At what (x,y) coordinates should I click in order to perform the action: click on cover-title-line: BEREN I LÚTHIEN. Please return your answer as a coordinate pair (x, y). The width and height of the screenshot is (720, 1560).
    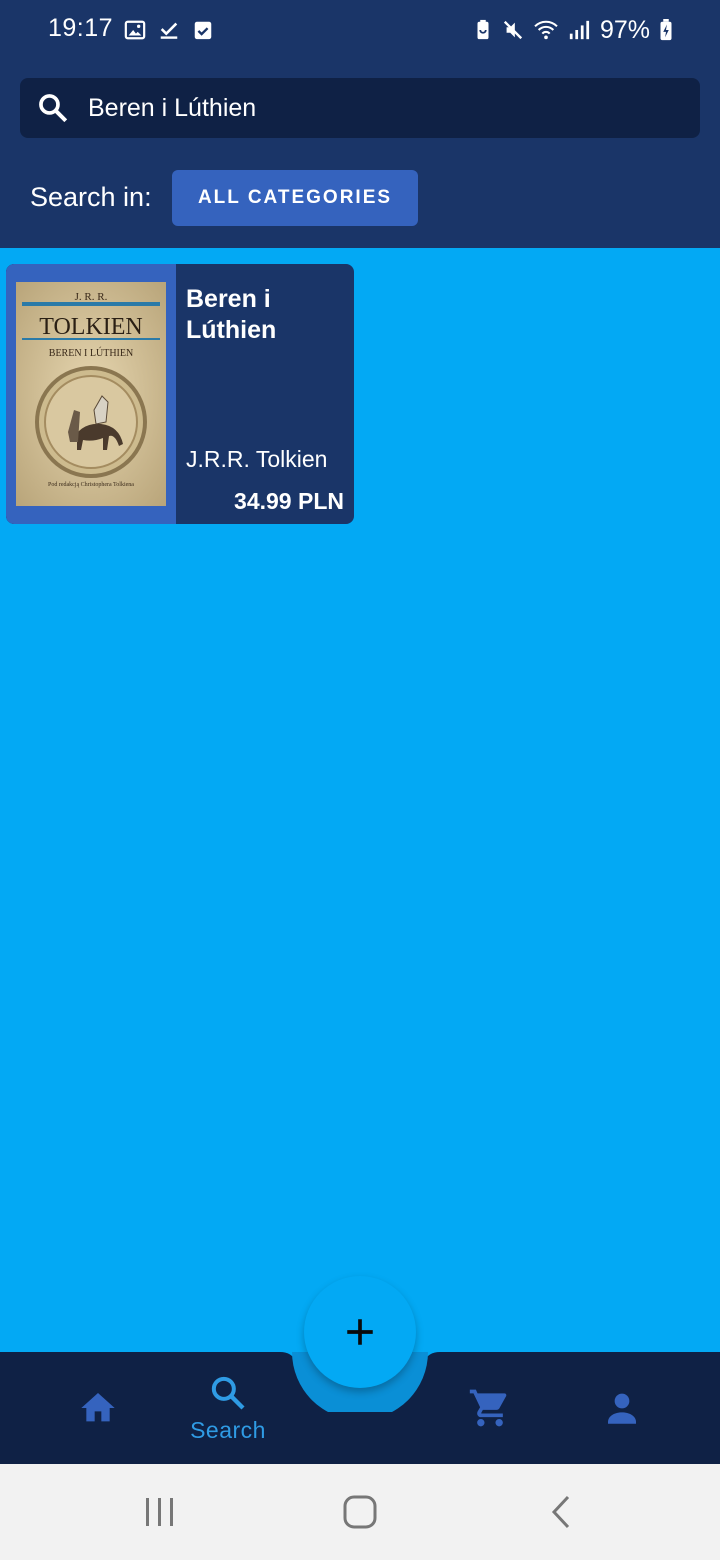
    Looking at the image, I should click on (91, 353).